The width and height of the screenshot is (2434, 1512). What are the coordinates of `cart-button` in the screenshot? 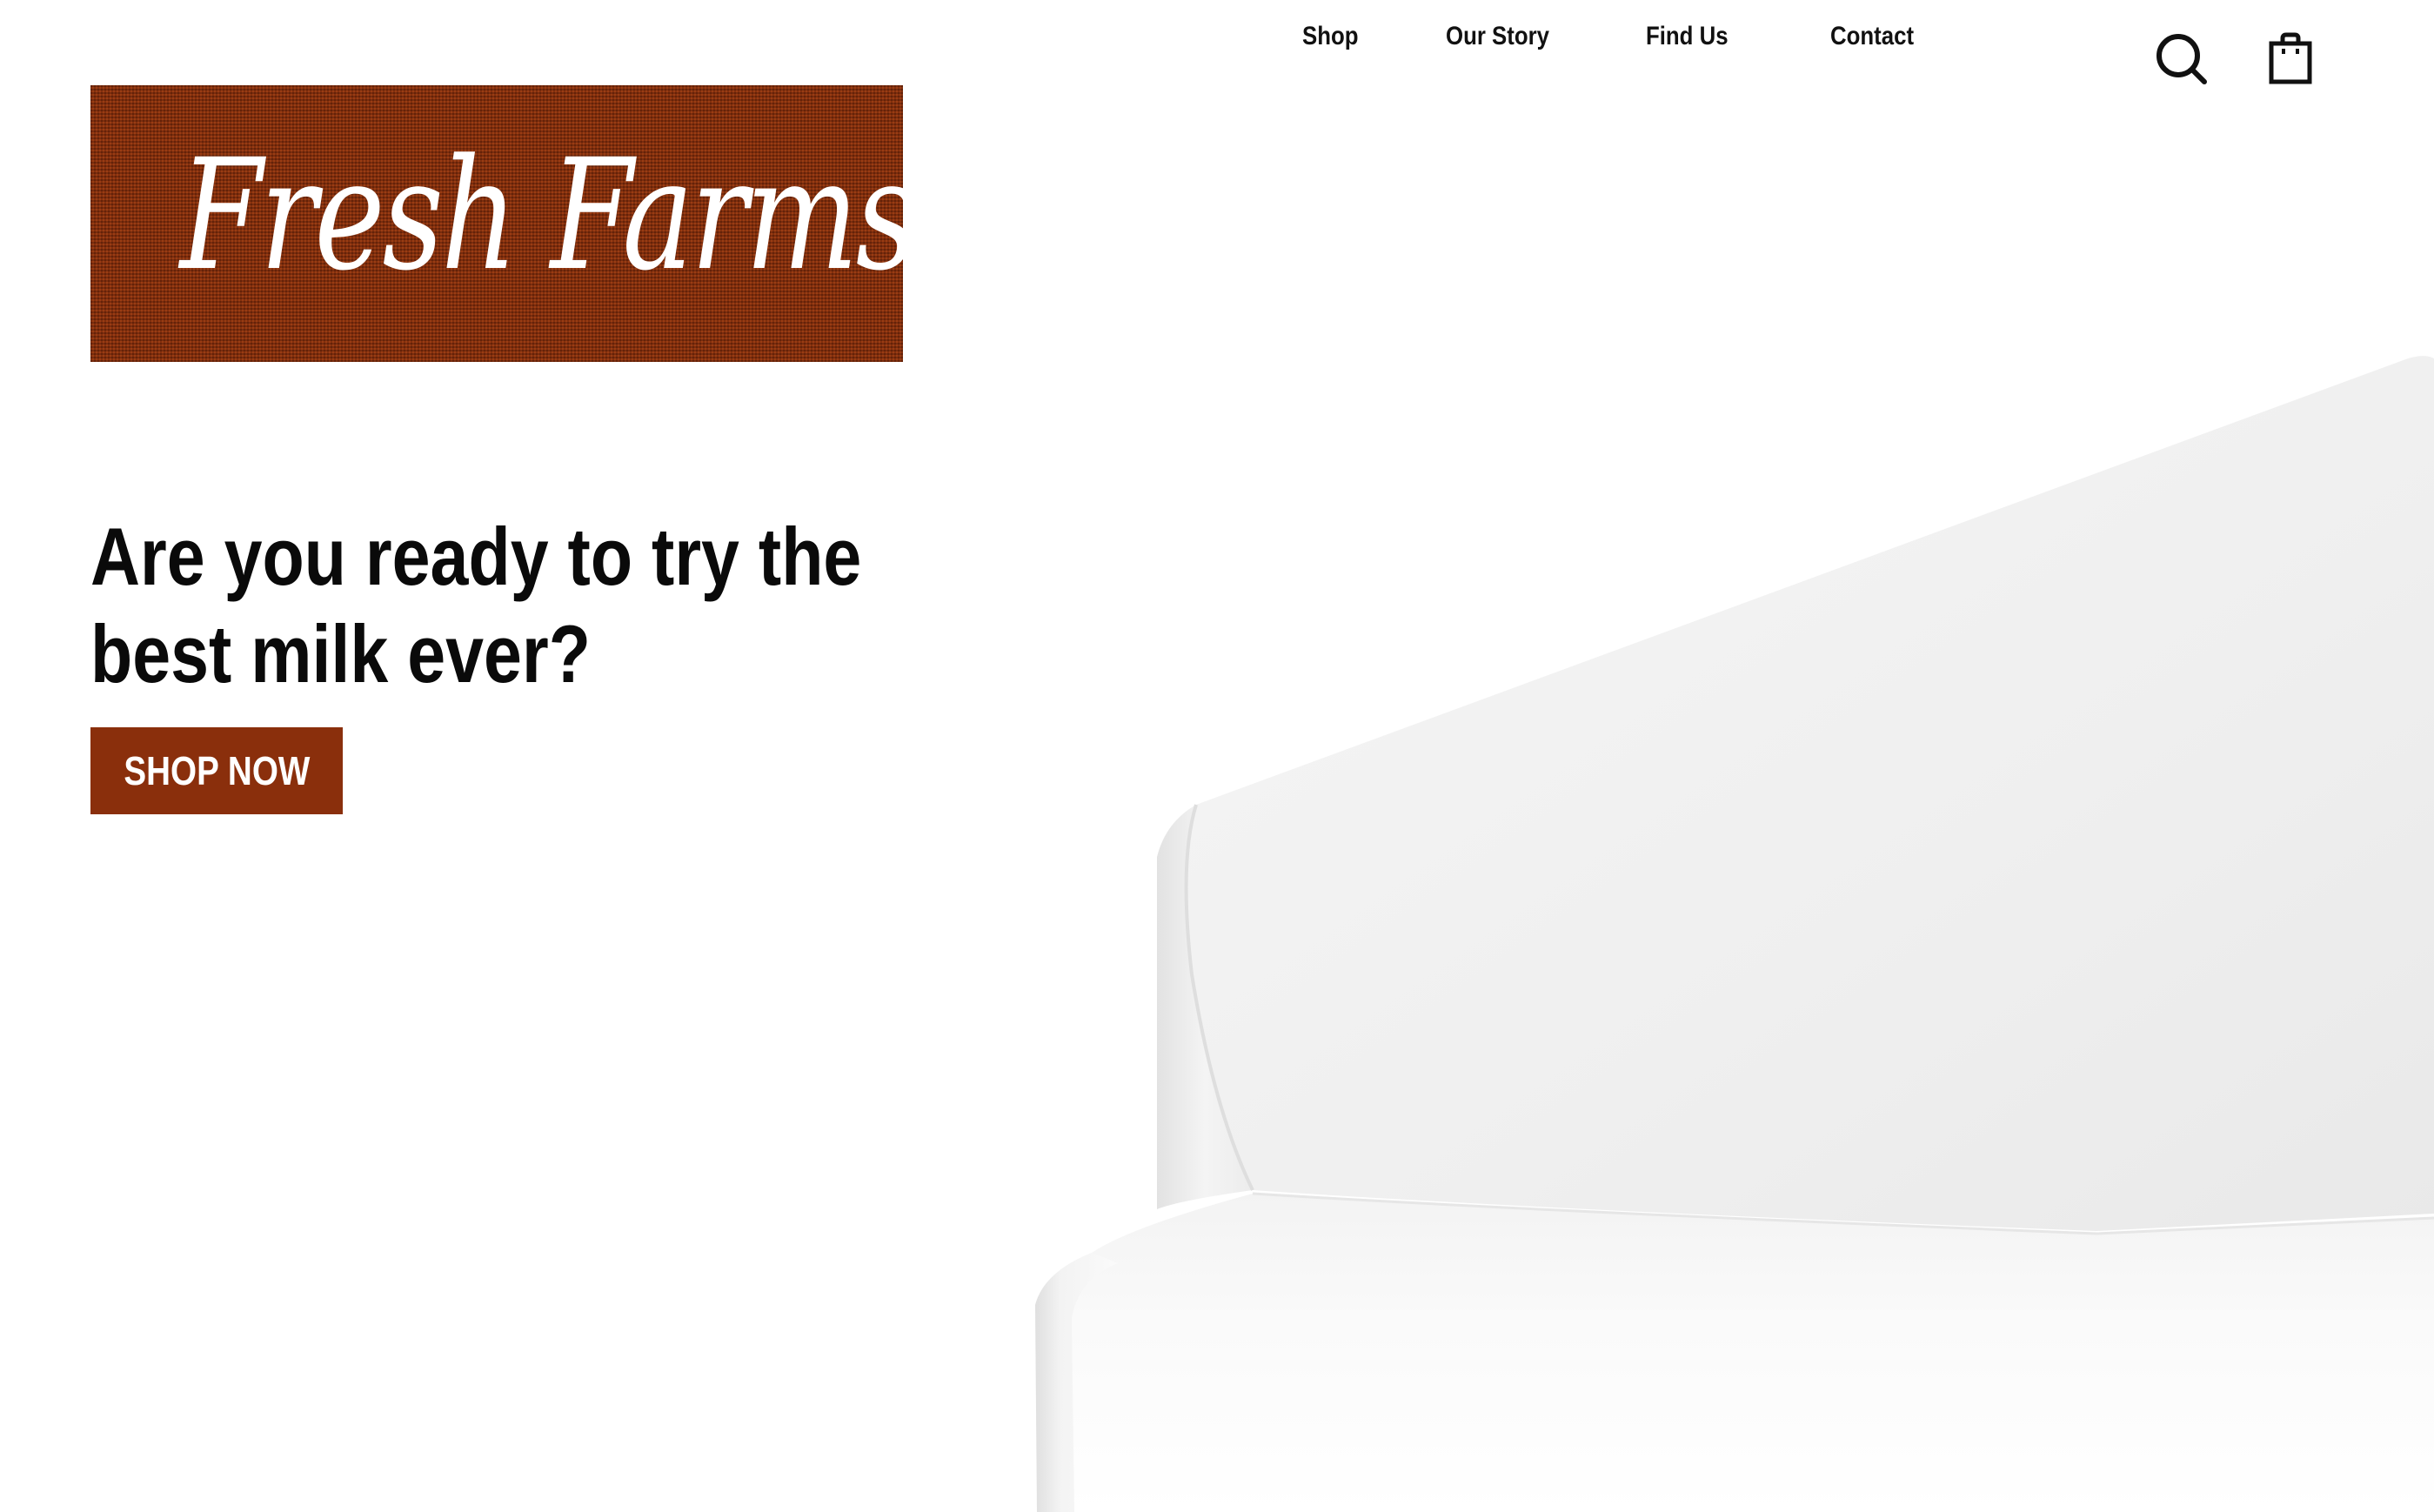 It's located at (2291, 59).